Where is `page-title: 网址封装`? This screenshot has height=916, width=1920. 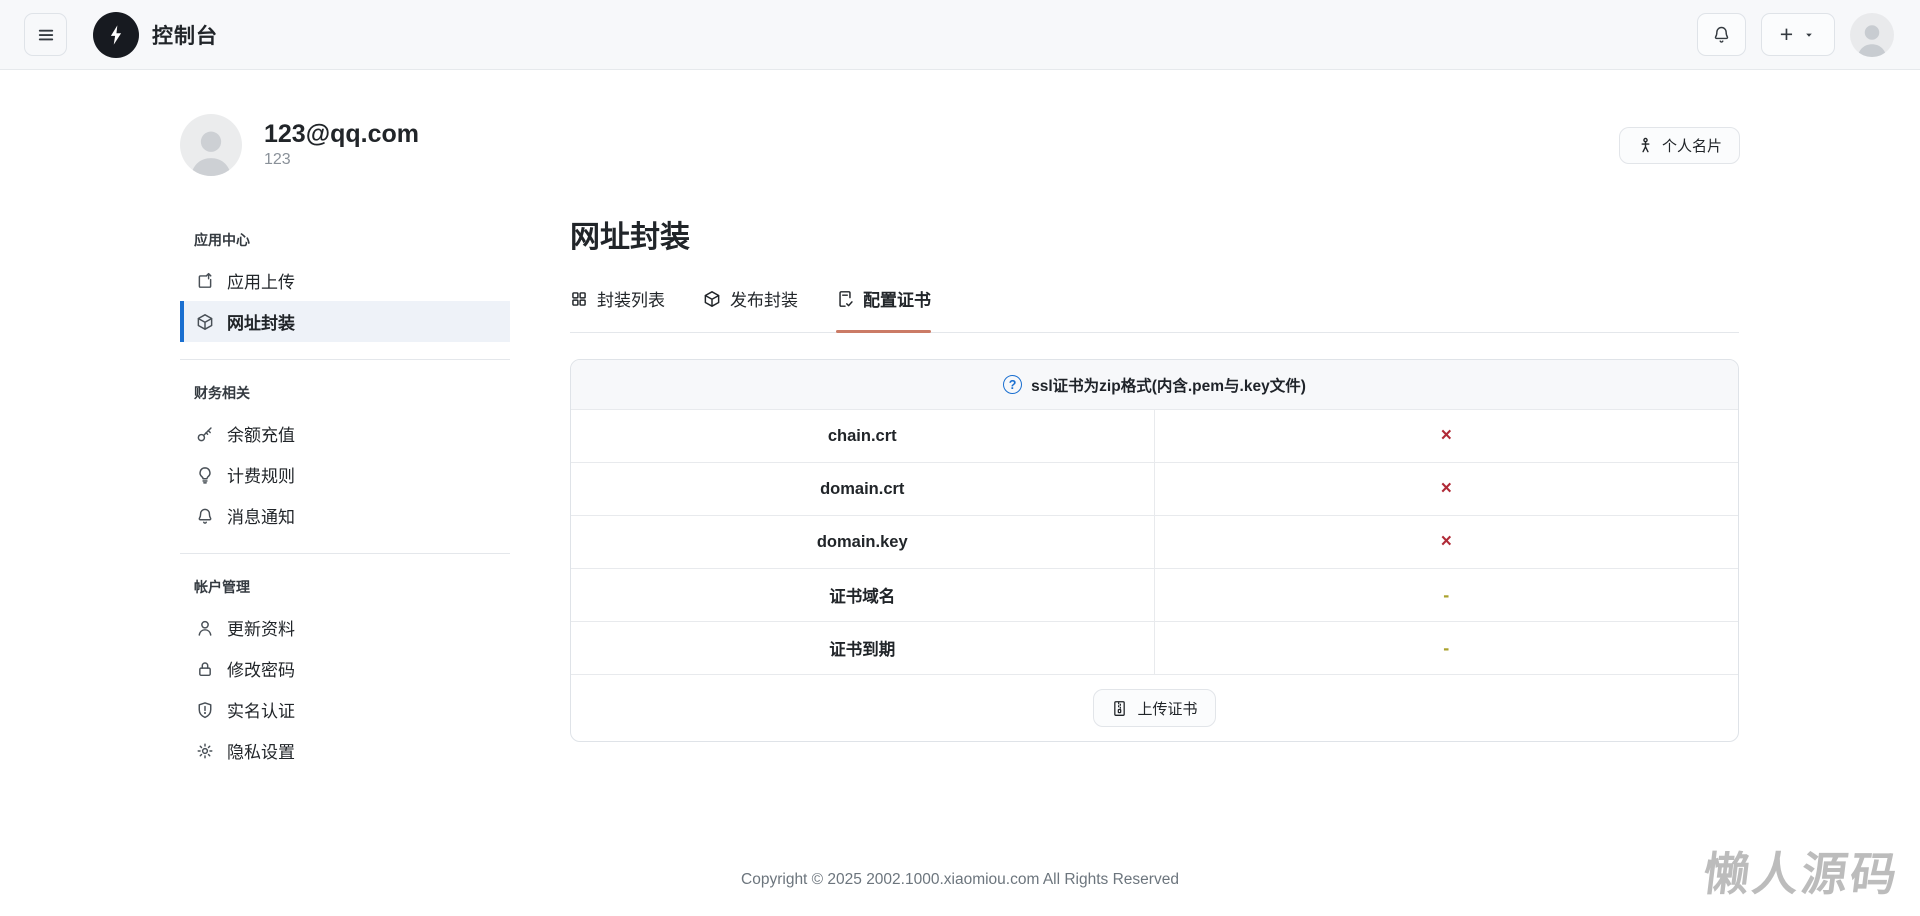
page-title: 网址封装 is located at coordinates (630, 237).